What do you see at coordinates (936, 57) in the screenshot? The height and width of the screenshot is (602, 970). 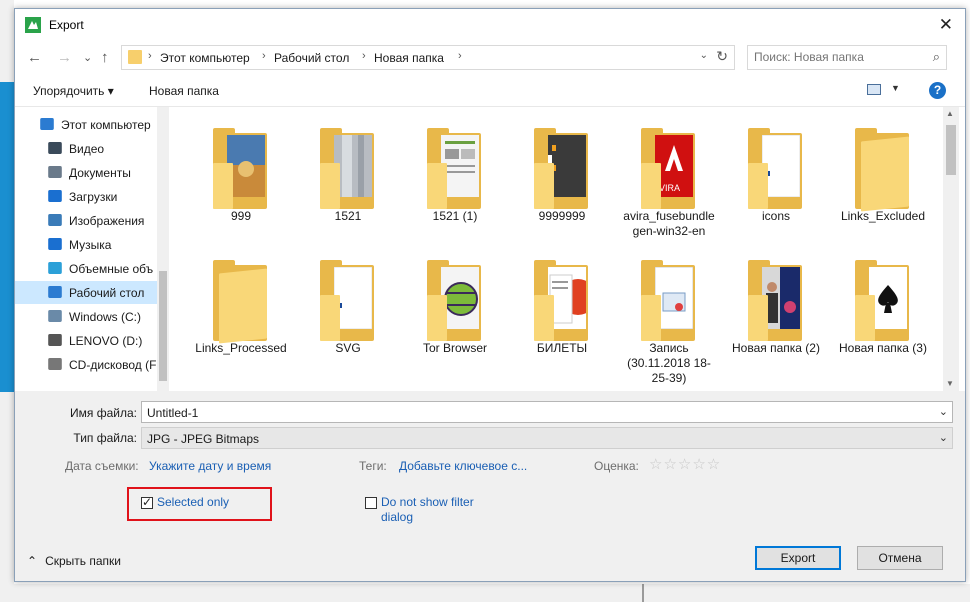 I see `search-icon: ⌕` at bounding box center [936, 57].